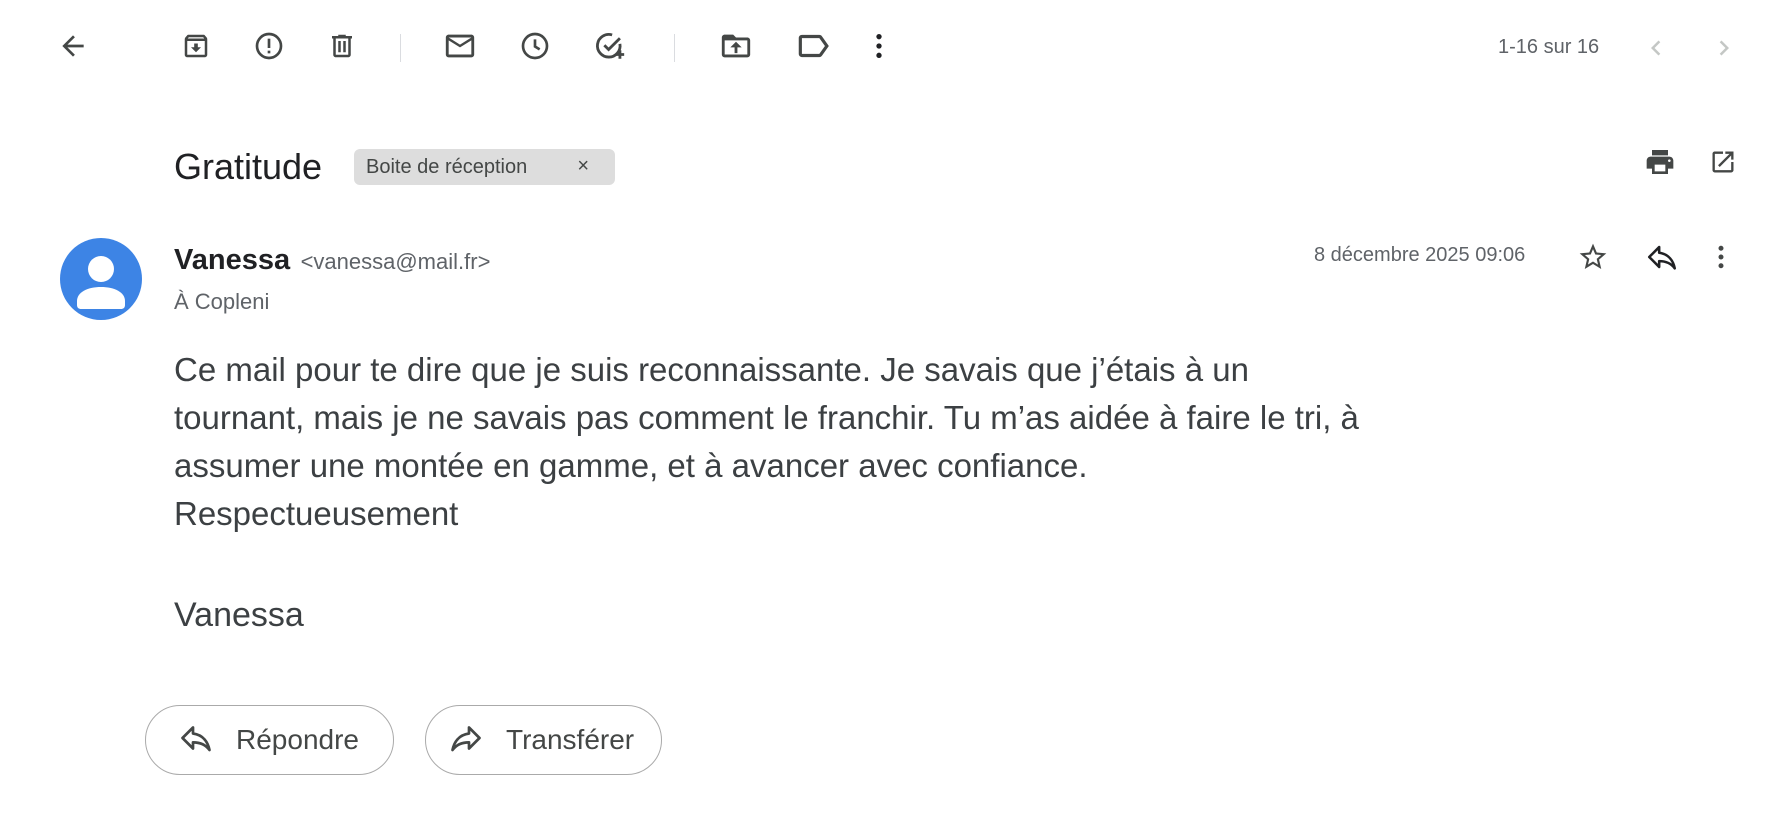 The image size is (1770, 816). I want to click on star-button, so click(1593, 257).